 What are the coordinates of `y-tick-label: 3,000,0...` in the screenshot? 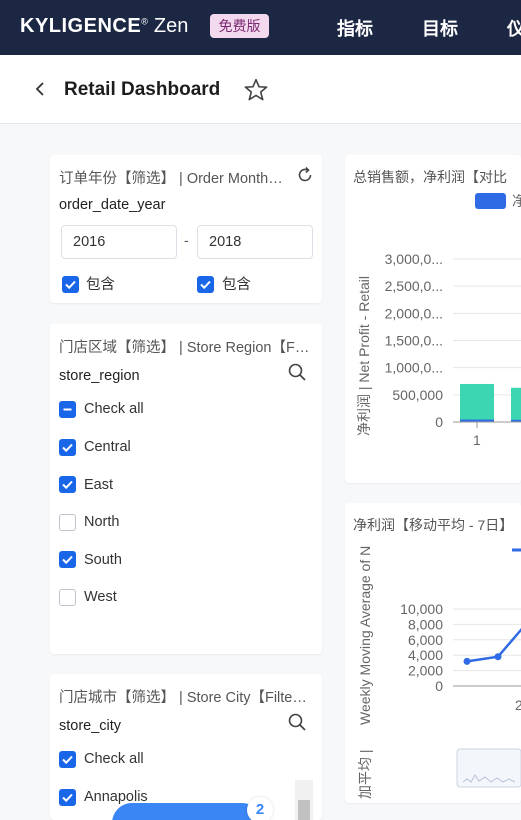 It's located at (414, 259).